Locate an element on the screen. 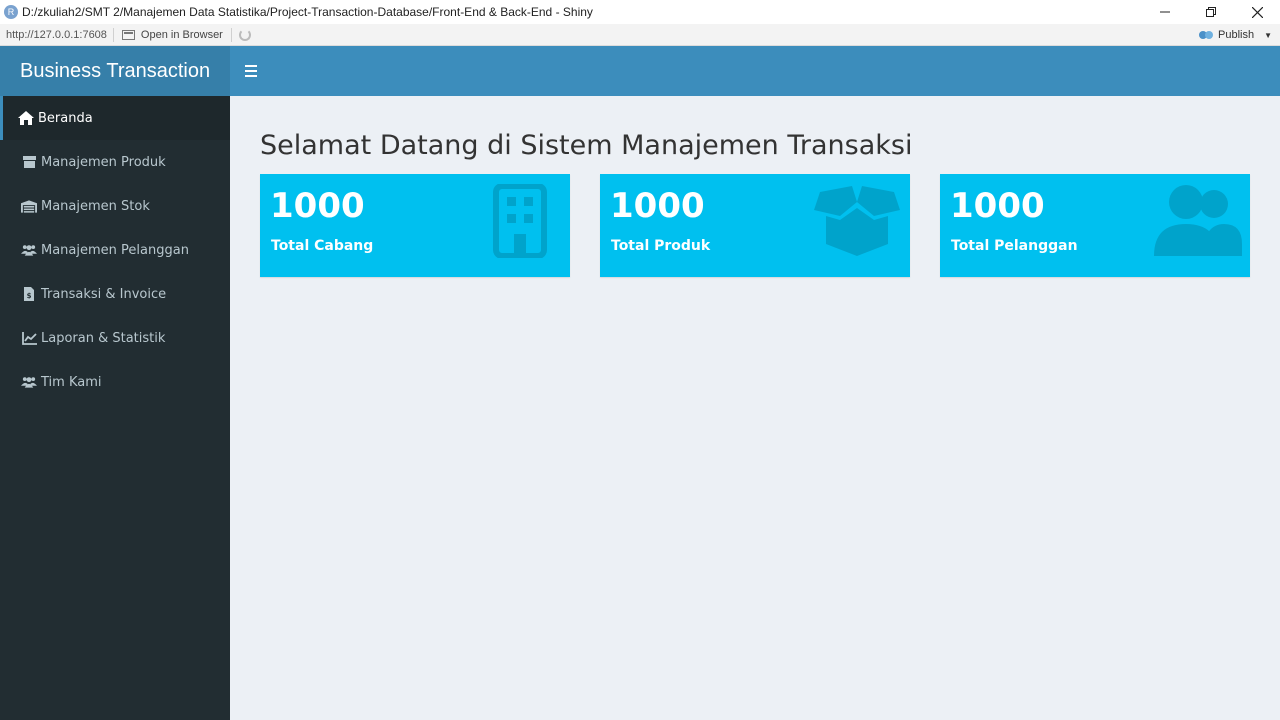 The image size is (1280, 720). restore-button is located at coordinates (1211, 12).